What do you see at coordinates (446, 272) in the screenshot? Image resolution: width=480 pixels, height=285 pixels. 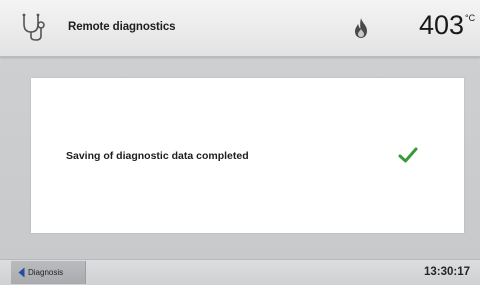 I see `clock: 13:30:17` at bounding box center [446, 272].